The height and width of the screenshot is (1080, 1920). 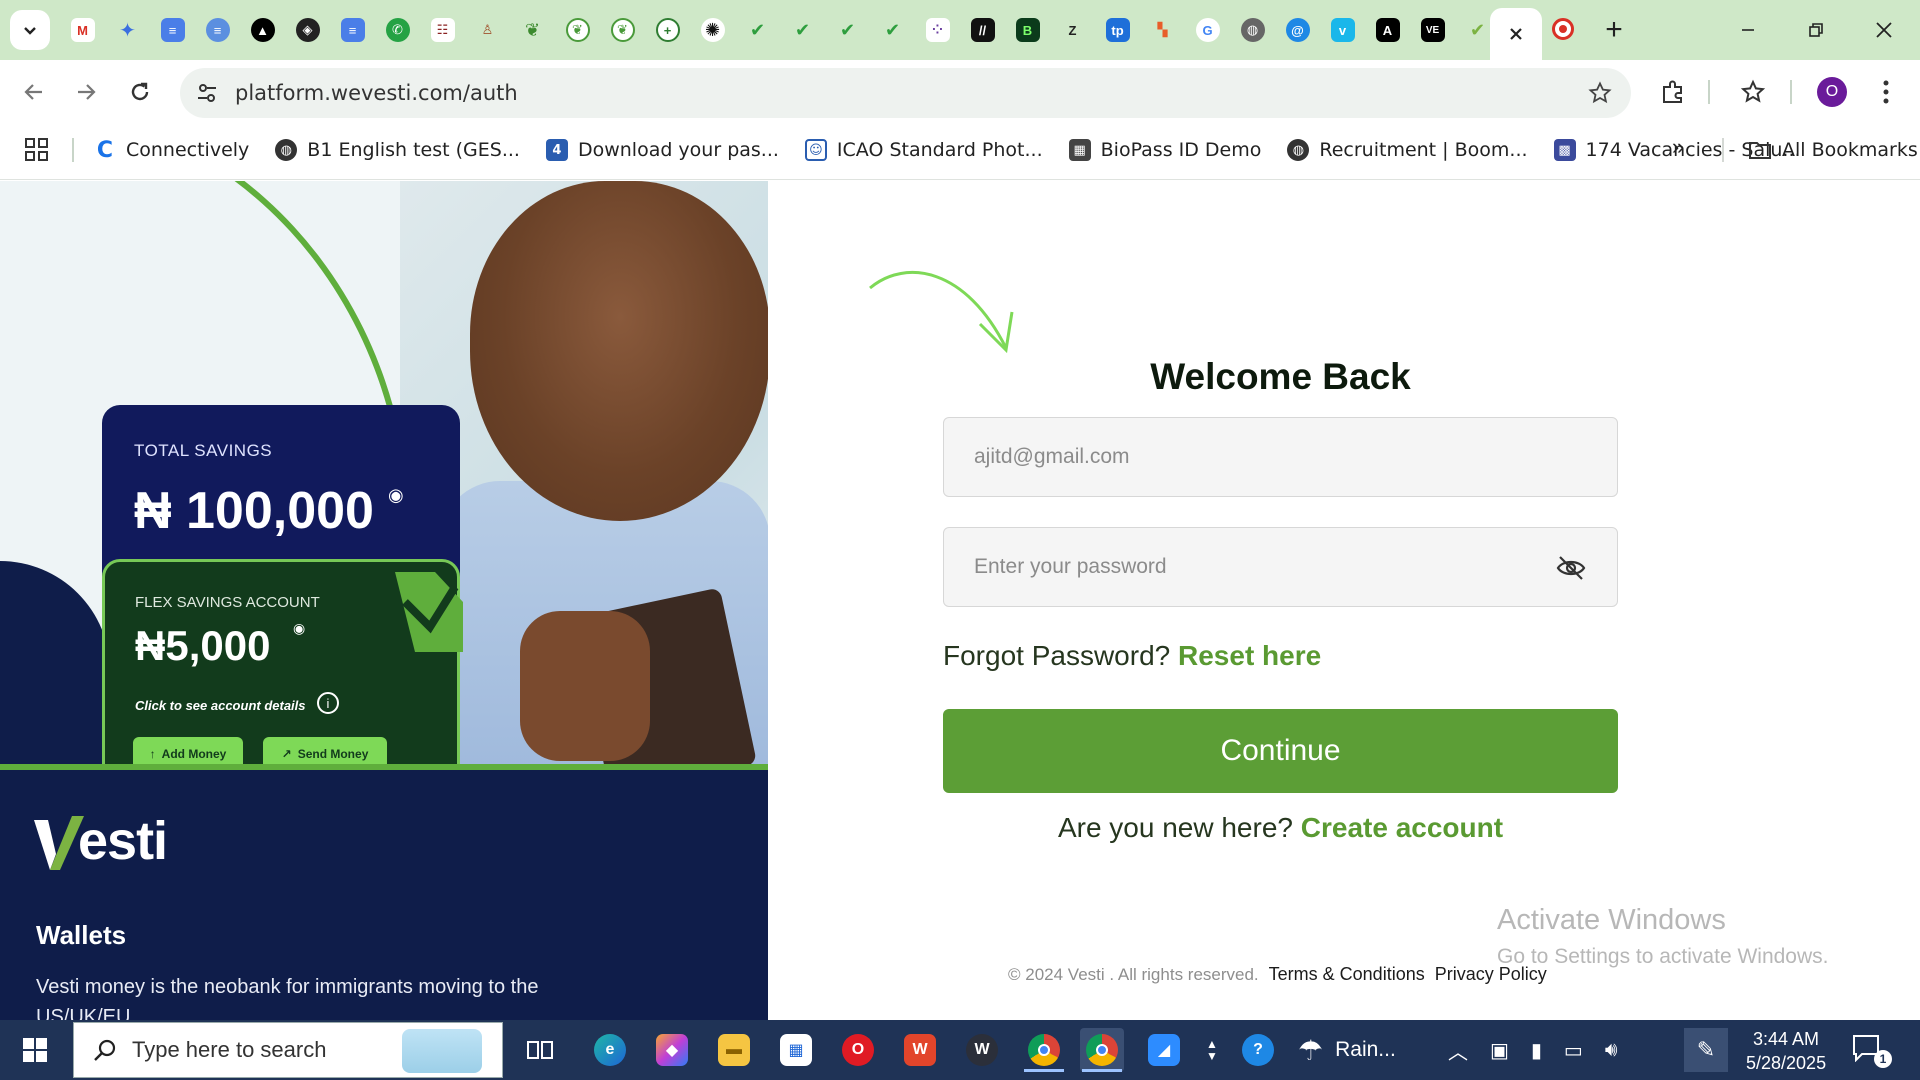 What do you see at coordinates (1254, 457) in the screenshot?
I see `email-input` at bounding box center [1254, 457].